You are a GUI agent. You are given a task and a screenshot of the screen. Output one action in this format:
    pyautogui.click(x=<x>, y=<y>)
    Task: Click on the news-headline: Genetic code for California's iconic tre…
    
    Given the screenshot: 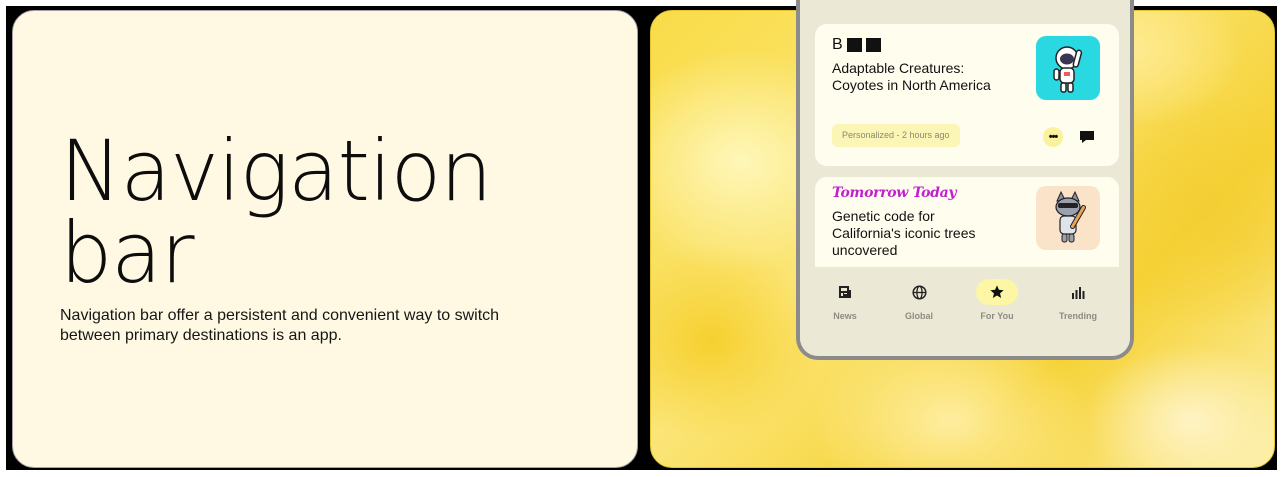 What is the action you would take?
    pyautogui.click(x=917, y=233)
    